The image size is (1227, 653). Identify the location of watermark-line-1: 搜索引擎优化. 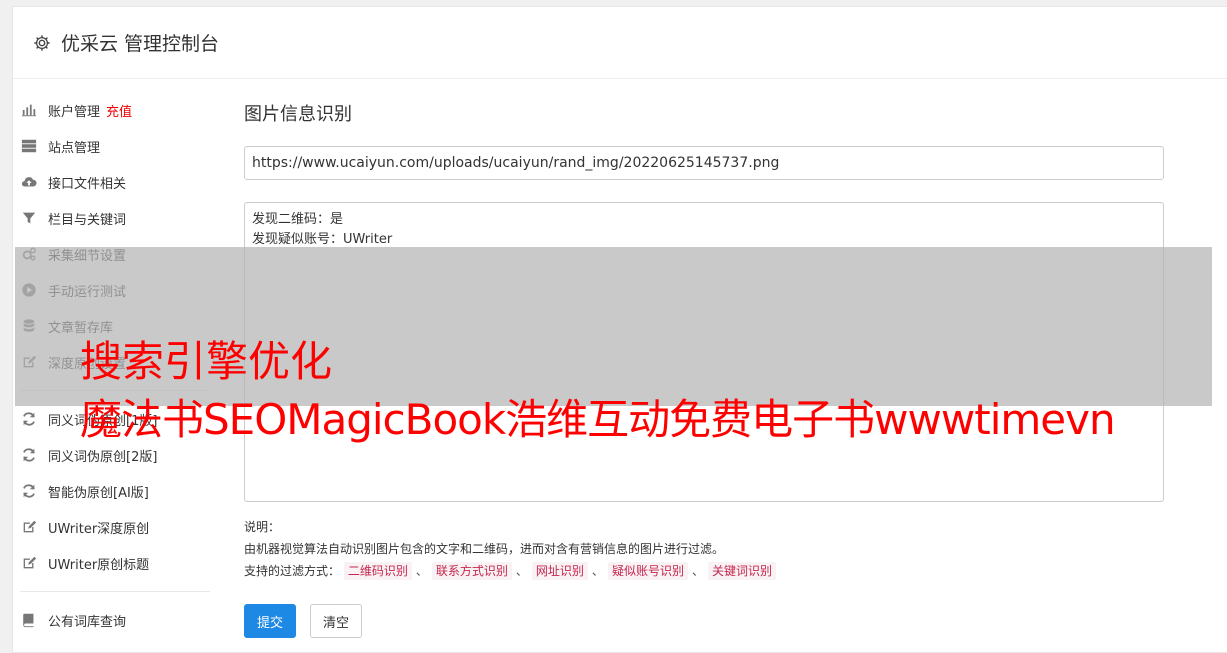
(206, 361).